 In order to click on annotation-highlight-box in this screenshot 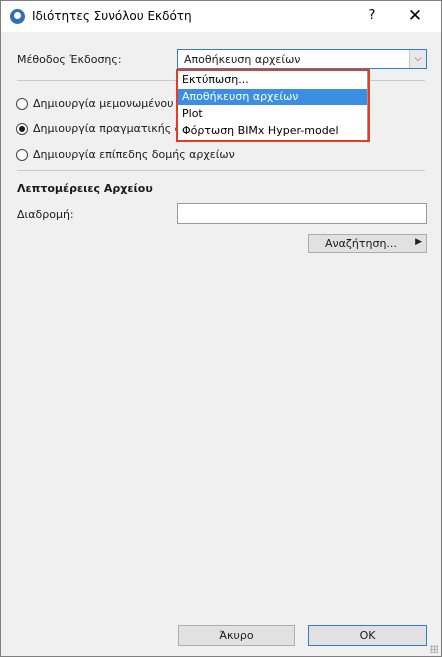, I will do `click(273, 105)`.